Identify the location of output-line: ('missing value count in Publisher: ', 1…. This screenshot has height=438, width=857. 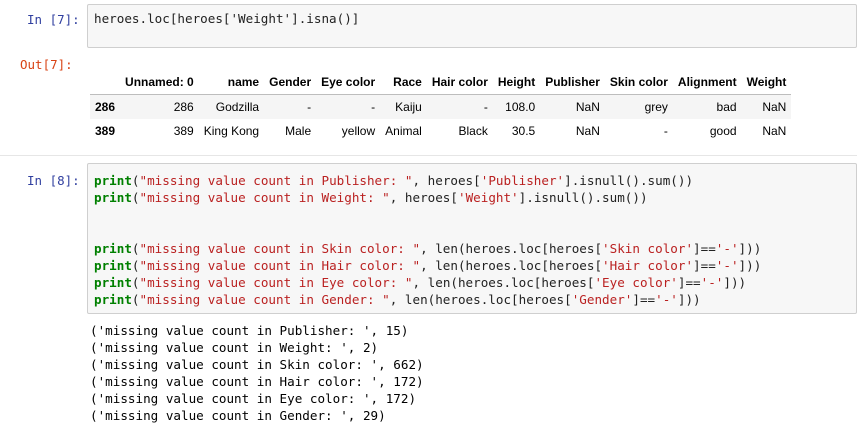
(249, 330).